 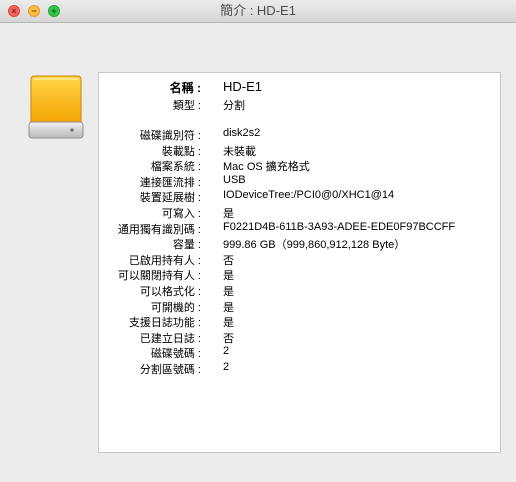 I want to click on info-value: 分割, so click(x=234, y=106).